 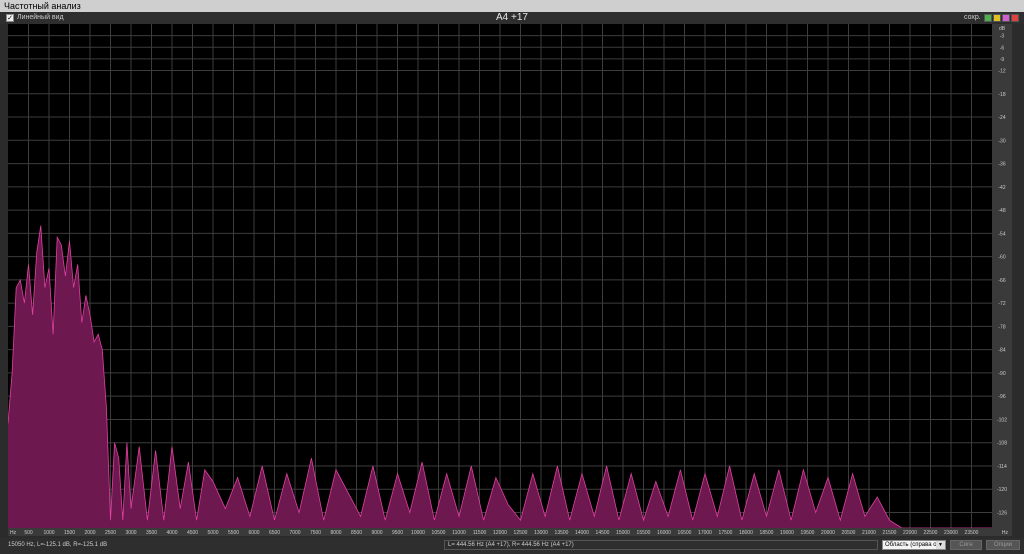 What do you see at coordinates (767, 533) in the screenshot?
I see `x-tick-label: 18500` at bounding box center [767, 533].